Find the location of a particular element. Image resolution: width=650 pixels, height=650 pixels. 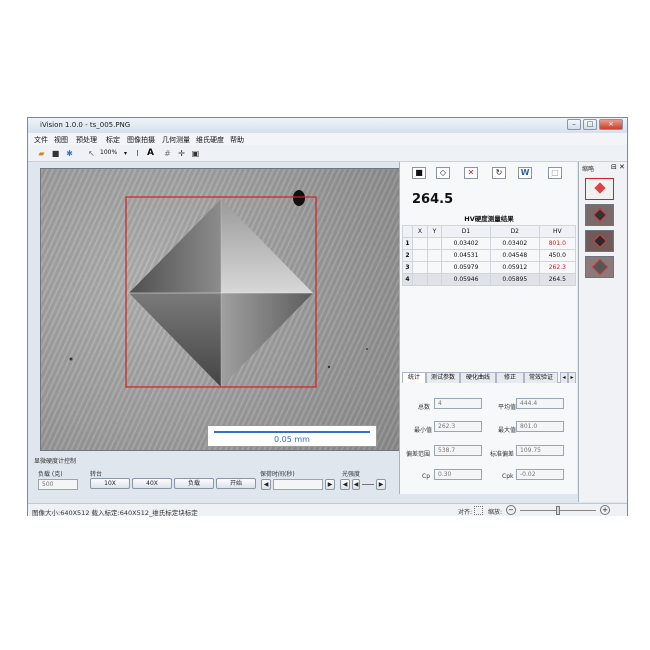

menu-file: 文件 is located at coordinates (41, 140).